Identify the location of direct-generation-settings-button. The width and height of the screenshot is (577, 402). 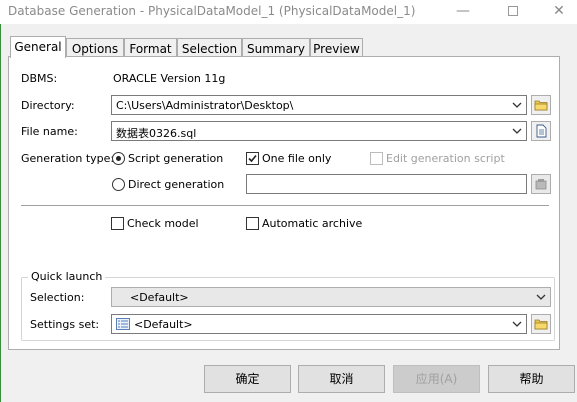
(541, 184).